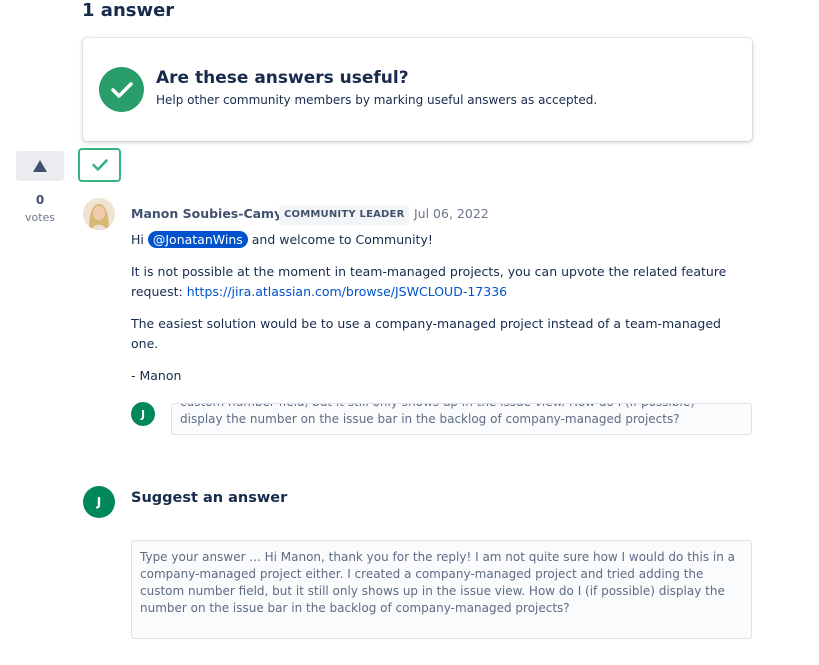 The image size is (819, 665). I want to click on check-icon, so click(99, 165).